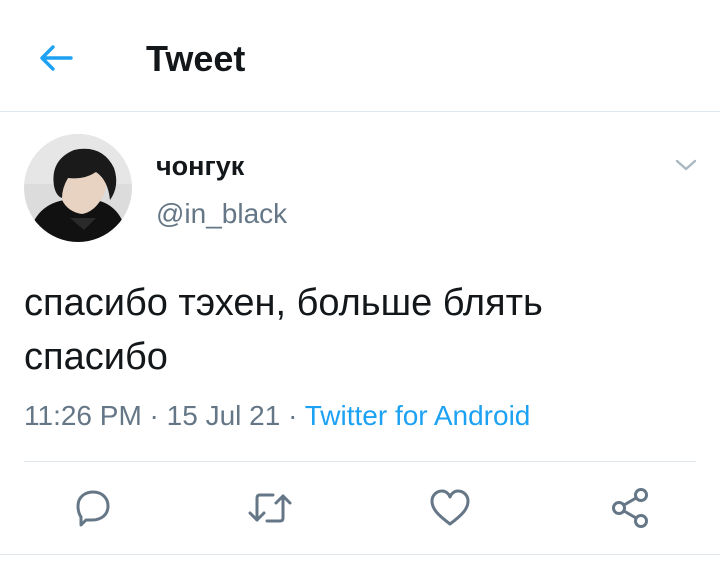 Image resolution: width=720 pixels, height=568 pixels. What do you see at coordinates (200, 166) in the screenshot?
I see `display-name: чонгук` at bounding box center [200, 166].